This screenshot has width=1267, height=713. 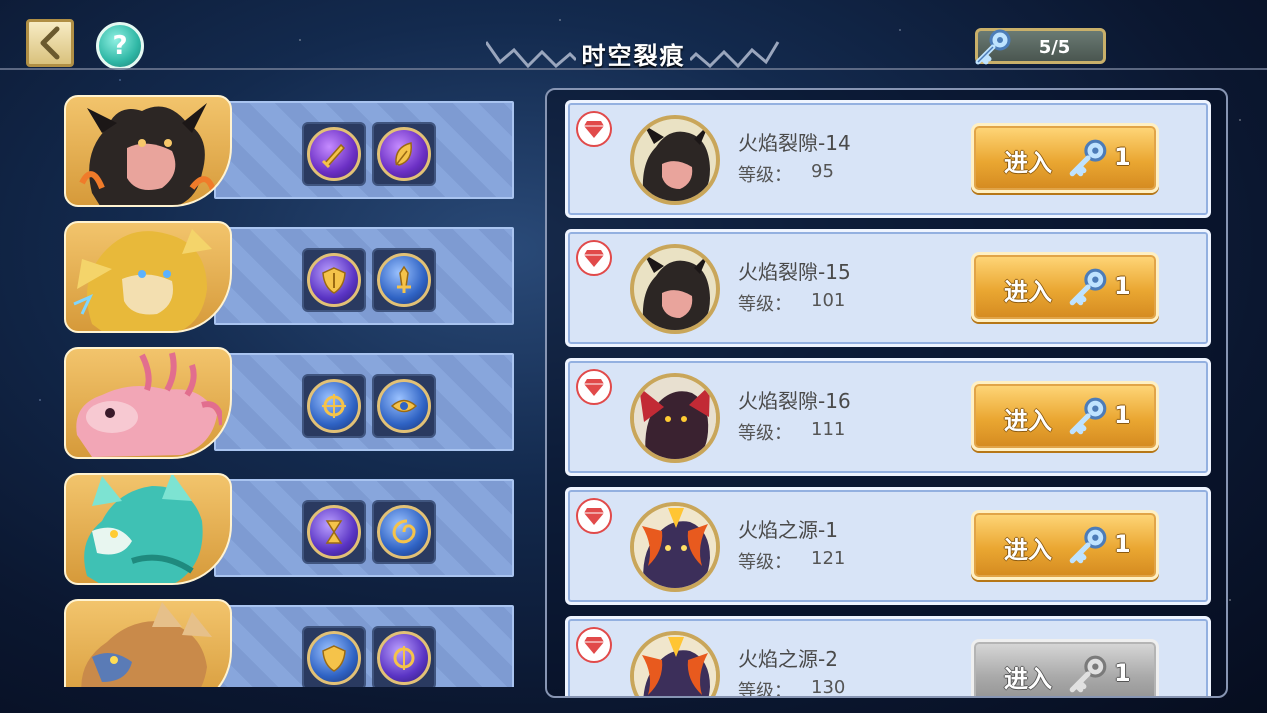 I want to click on eye-orb-icon, so click(x=404, y=406).